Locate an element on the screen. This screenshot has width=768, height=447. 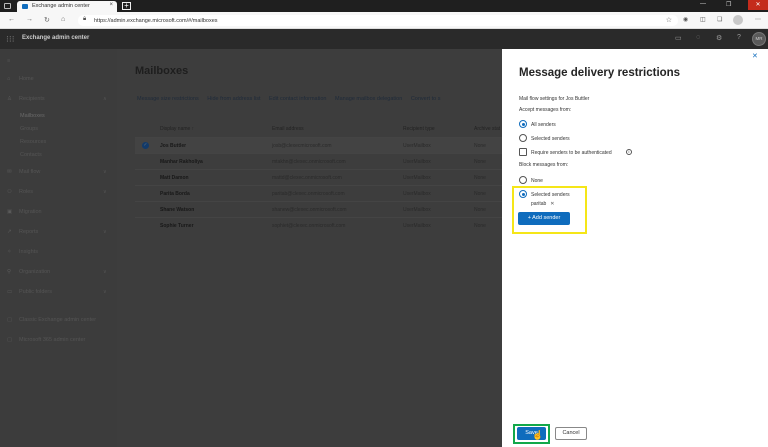
nav-item-recipients: ♙ Recipients is located at coordinates (26, 99).